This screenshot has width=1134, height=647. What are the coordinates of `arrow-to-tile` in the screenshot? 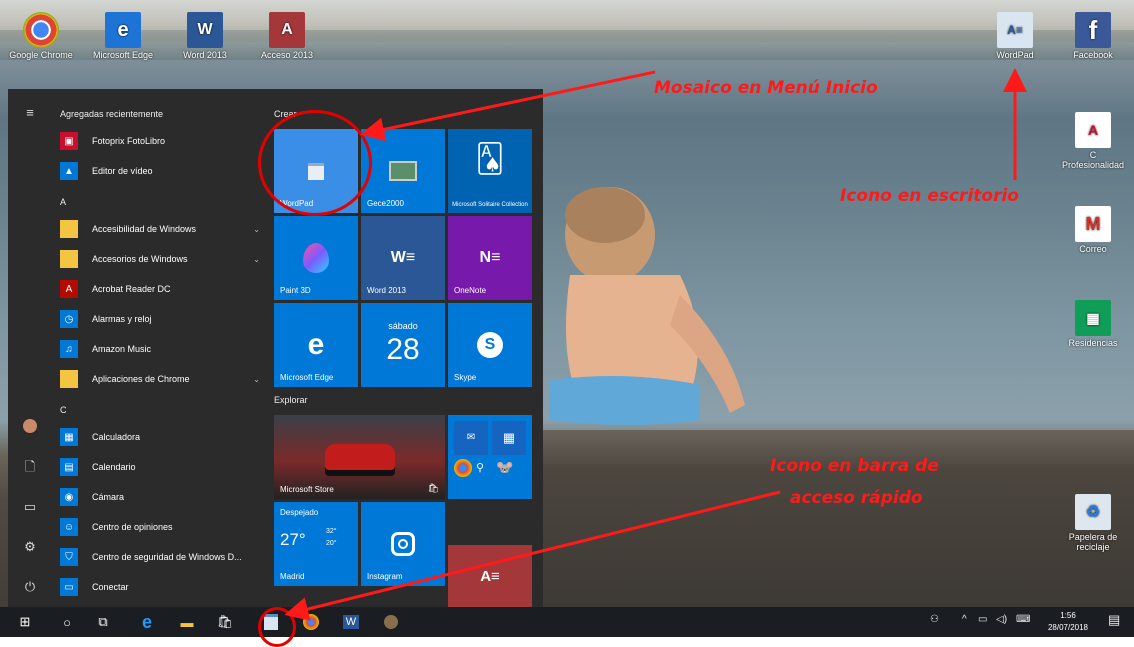 It's located at (508, 106).